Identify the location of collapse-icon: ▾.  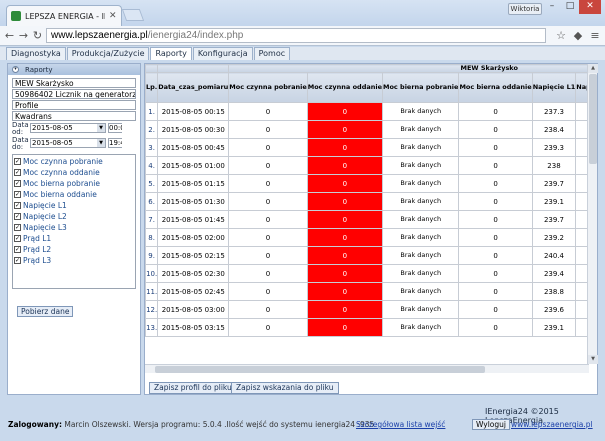
(15, 69).